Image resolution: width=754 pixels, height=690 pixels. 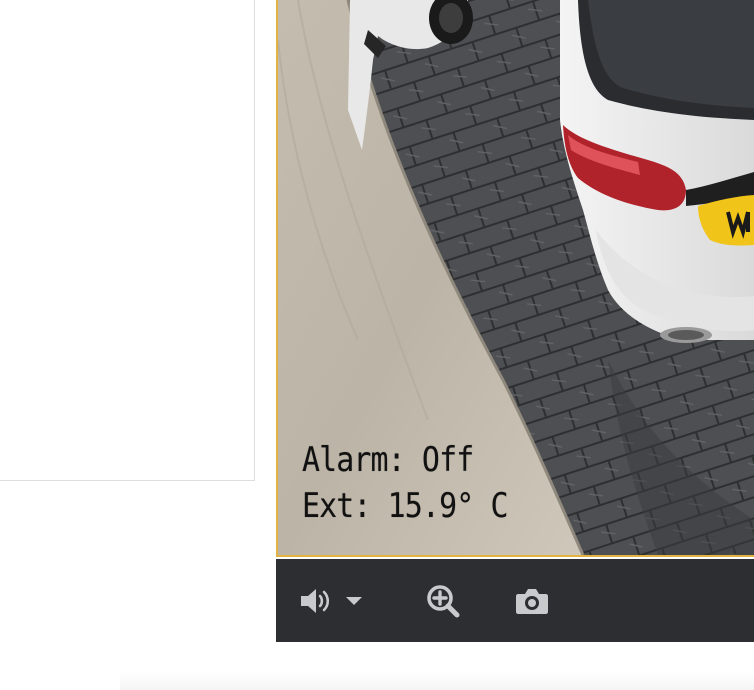 What do you see at coordinates (405, 506) in the screenshot?
I see `external-temperature-text: Ext: 15.9° C` at bounding box center [405, 506].